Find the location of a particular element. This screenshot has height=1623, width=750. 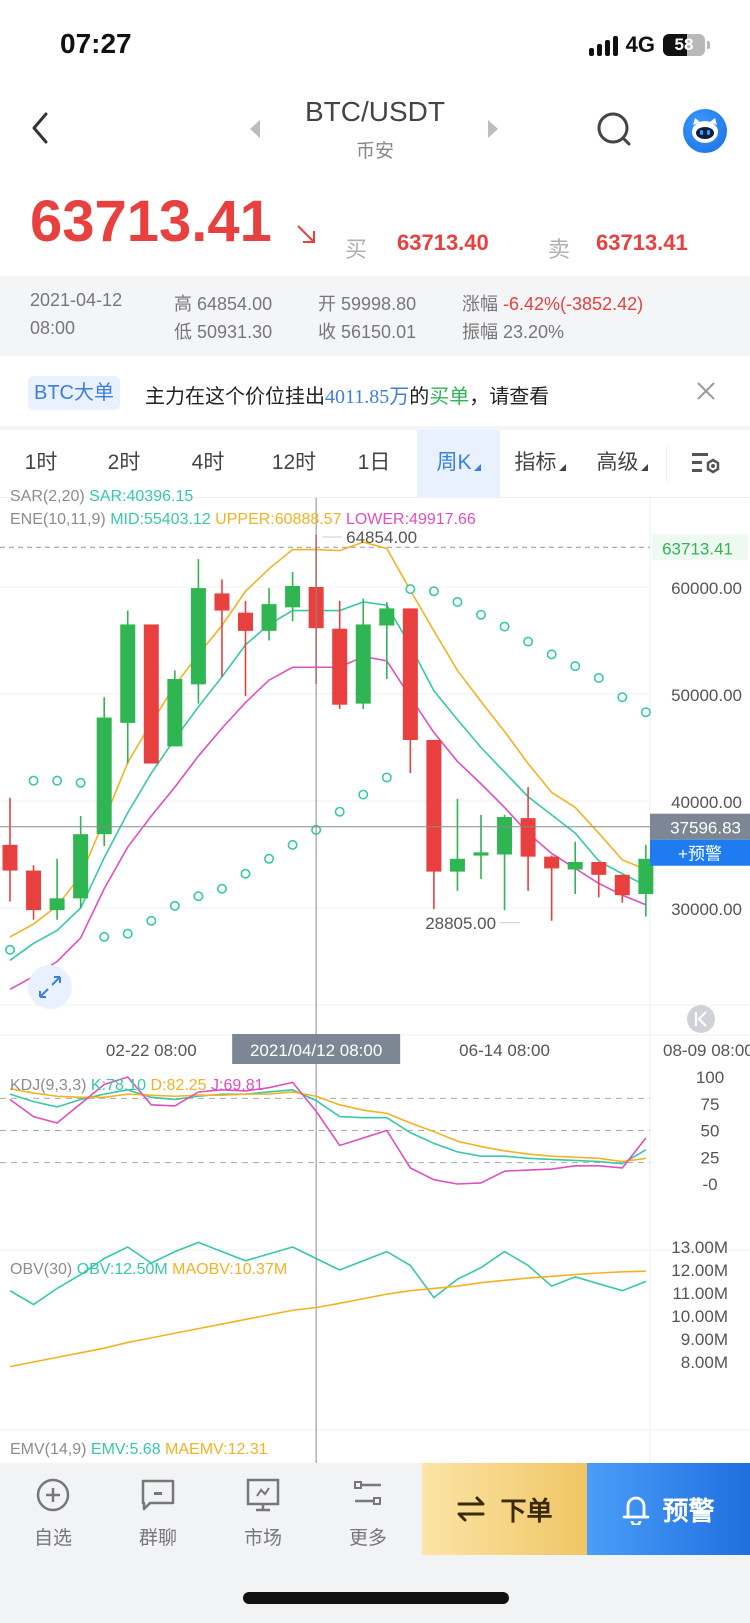

next-pair-button is located at coordinates (493, 129).